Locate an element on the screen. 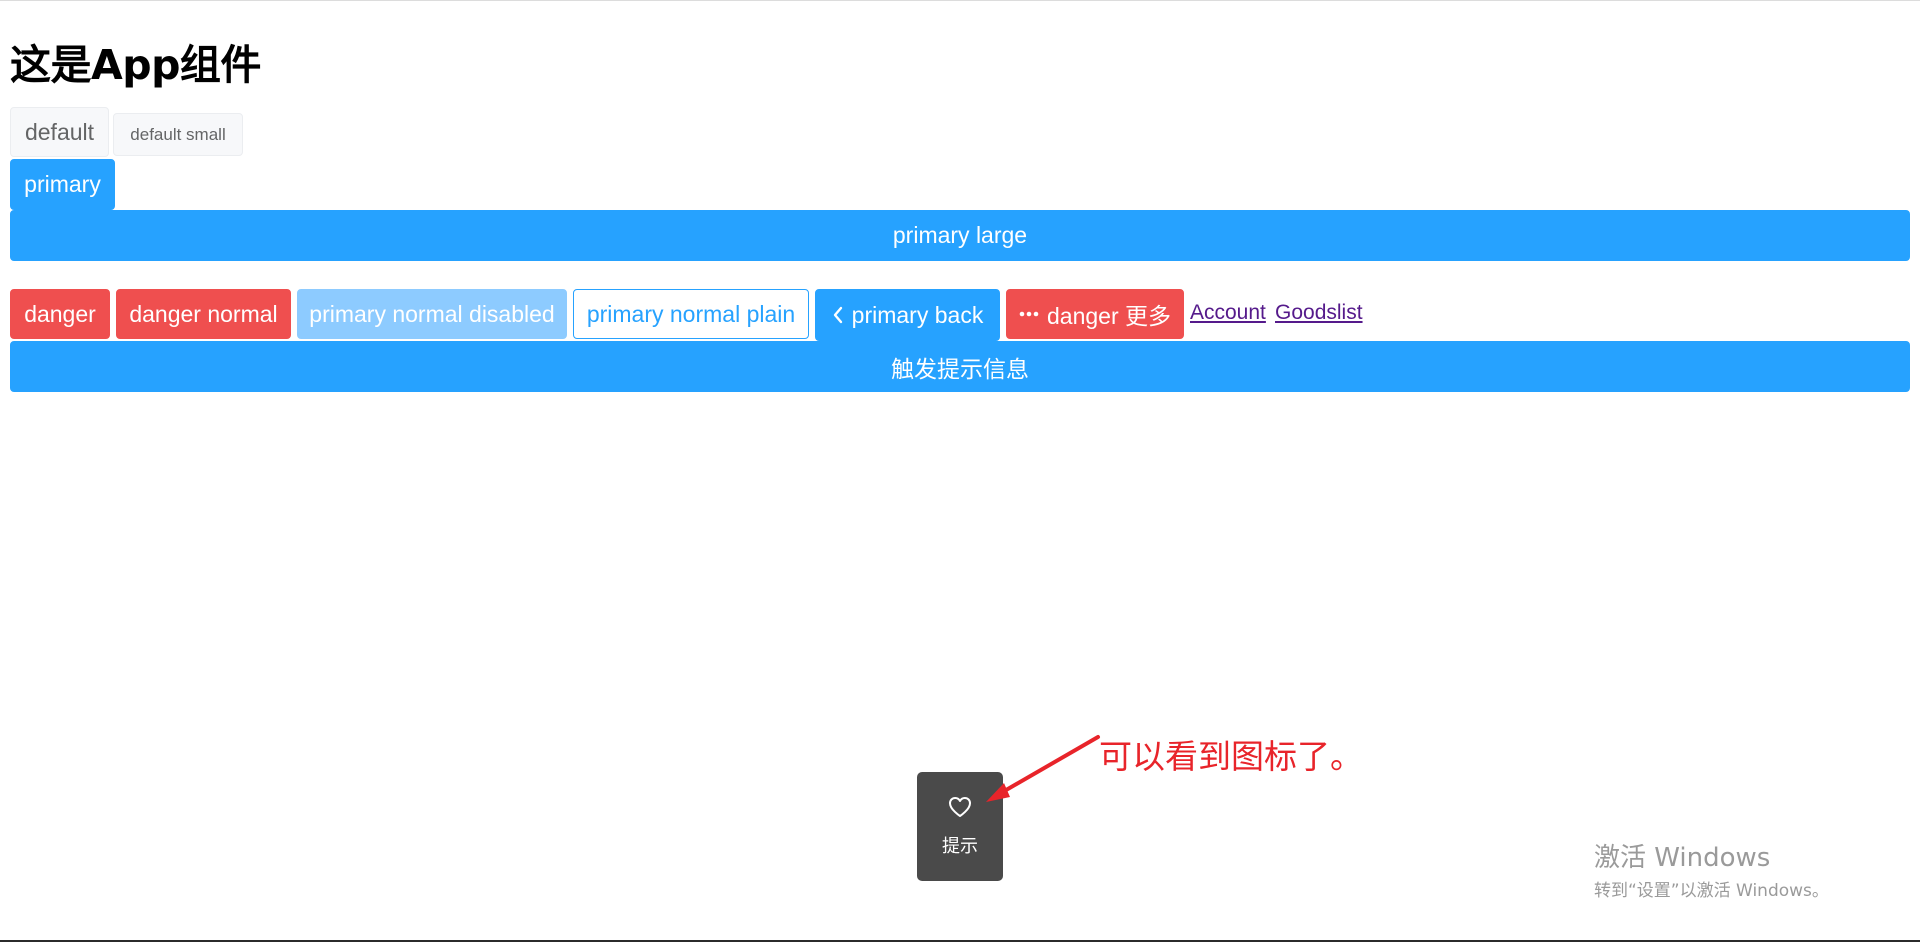  primary-button: primary is located at coordinates (62, 184).